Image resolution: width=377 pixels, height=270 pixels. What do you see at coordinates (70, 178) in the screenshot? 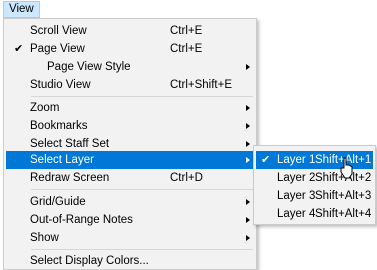
I see `menu-item-label: Redraw Screen` at bounding box center [70, 178].